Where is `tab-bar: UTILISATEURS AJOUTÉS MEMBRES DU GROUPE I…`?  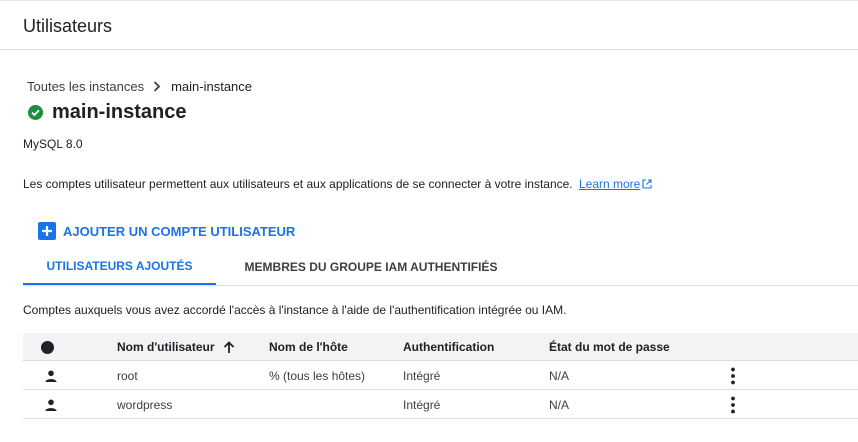
tab-bar: UTILISATEURS AJOUTÉS MEMBRES DU GROUPE I… is located at coordinates (440, 267).